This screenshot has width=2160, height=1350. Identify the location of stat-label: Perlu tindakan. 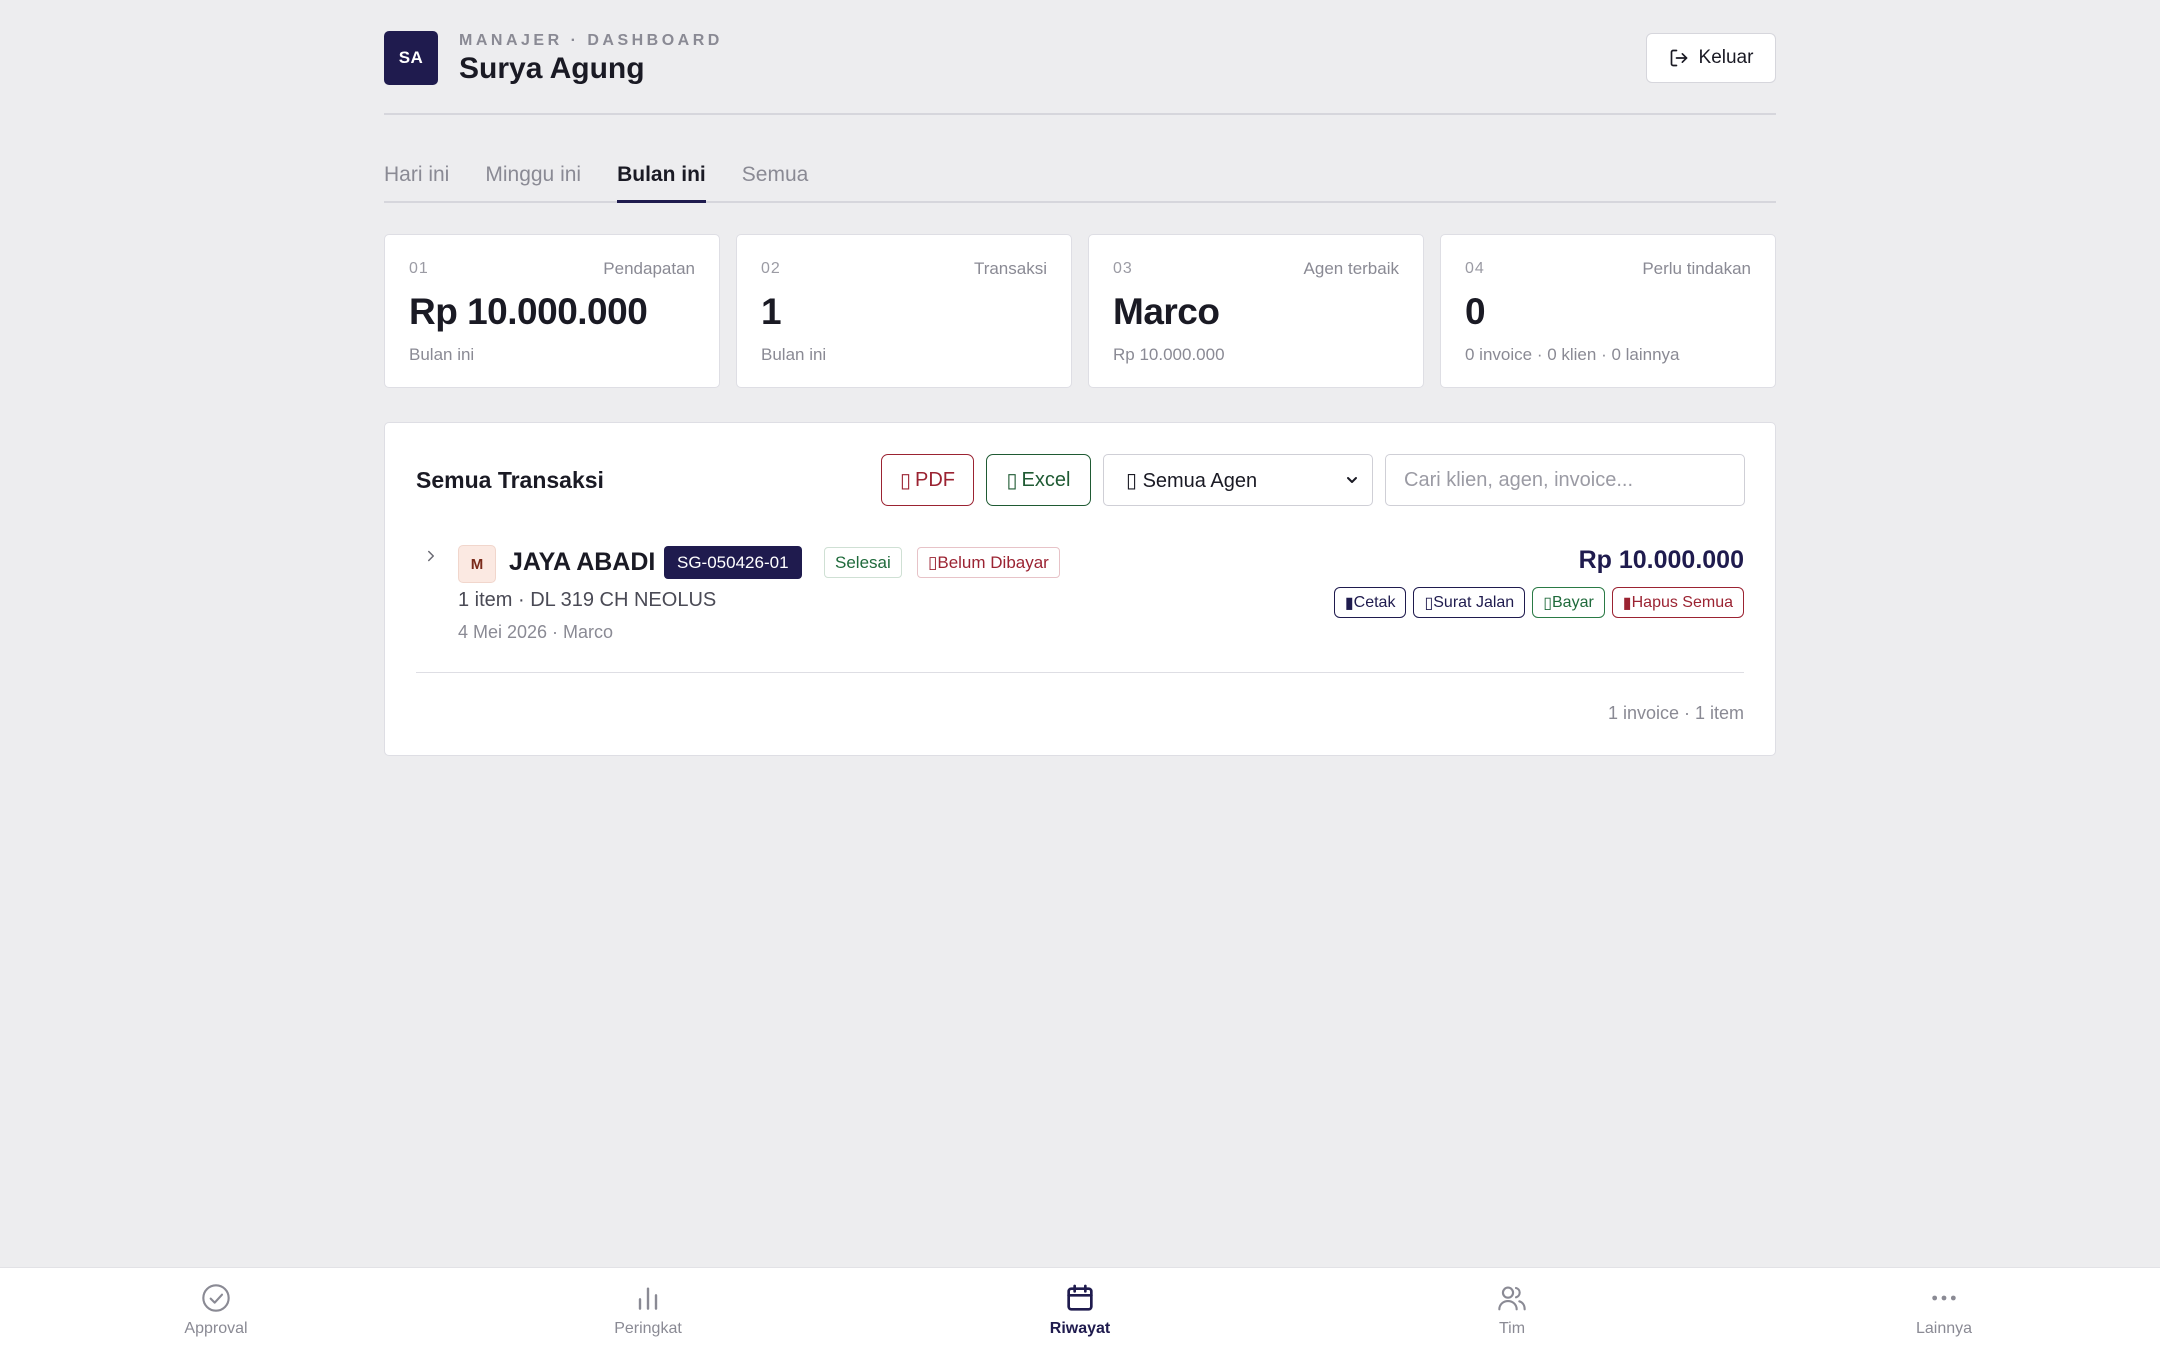
(1696, 268).